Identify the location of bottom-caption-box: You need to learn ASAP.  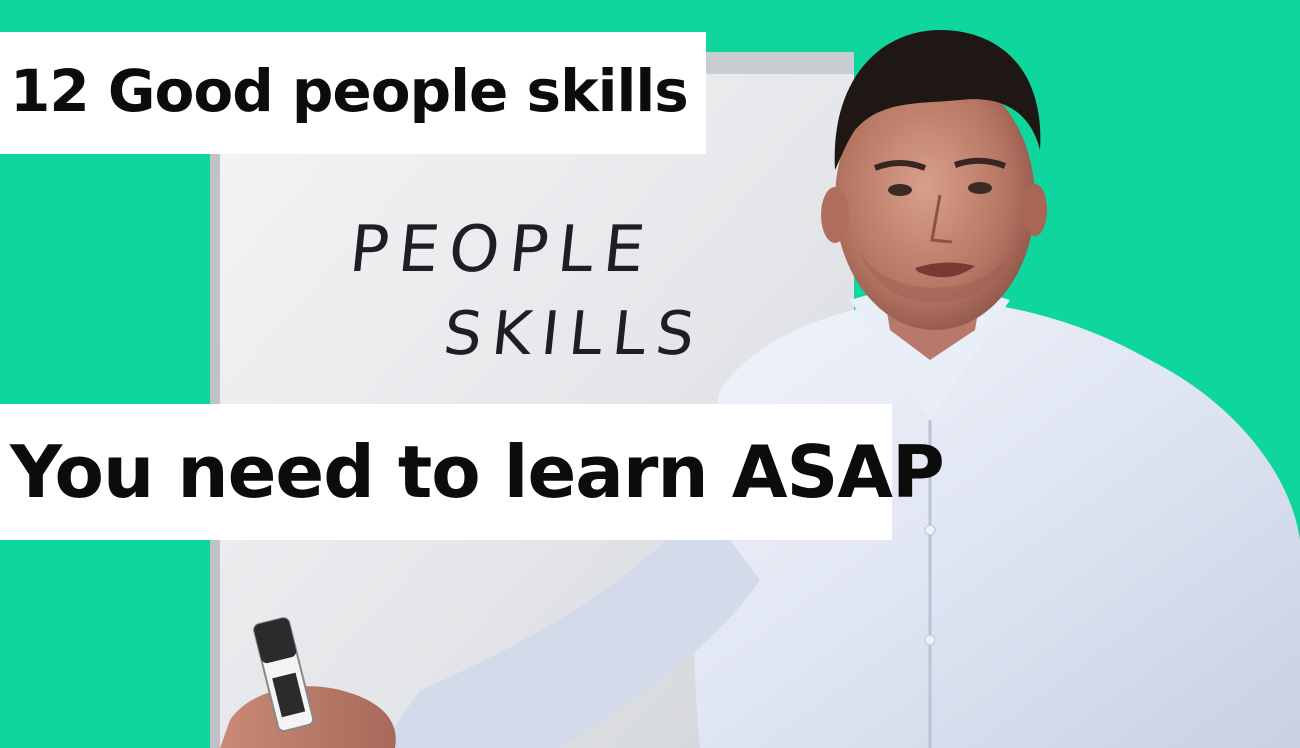
(472, 472).